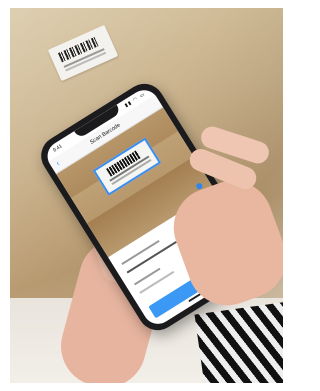 Image resolution: width=320 pixels, height=391 pixels. Describe the element at coordinates (238, 342) in the screenshot. I see `striped-sleeve` at that location.